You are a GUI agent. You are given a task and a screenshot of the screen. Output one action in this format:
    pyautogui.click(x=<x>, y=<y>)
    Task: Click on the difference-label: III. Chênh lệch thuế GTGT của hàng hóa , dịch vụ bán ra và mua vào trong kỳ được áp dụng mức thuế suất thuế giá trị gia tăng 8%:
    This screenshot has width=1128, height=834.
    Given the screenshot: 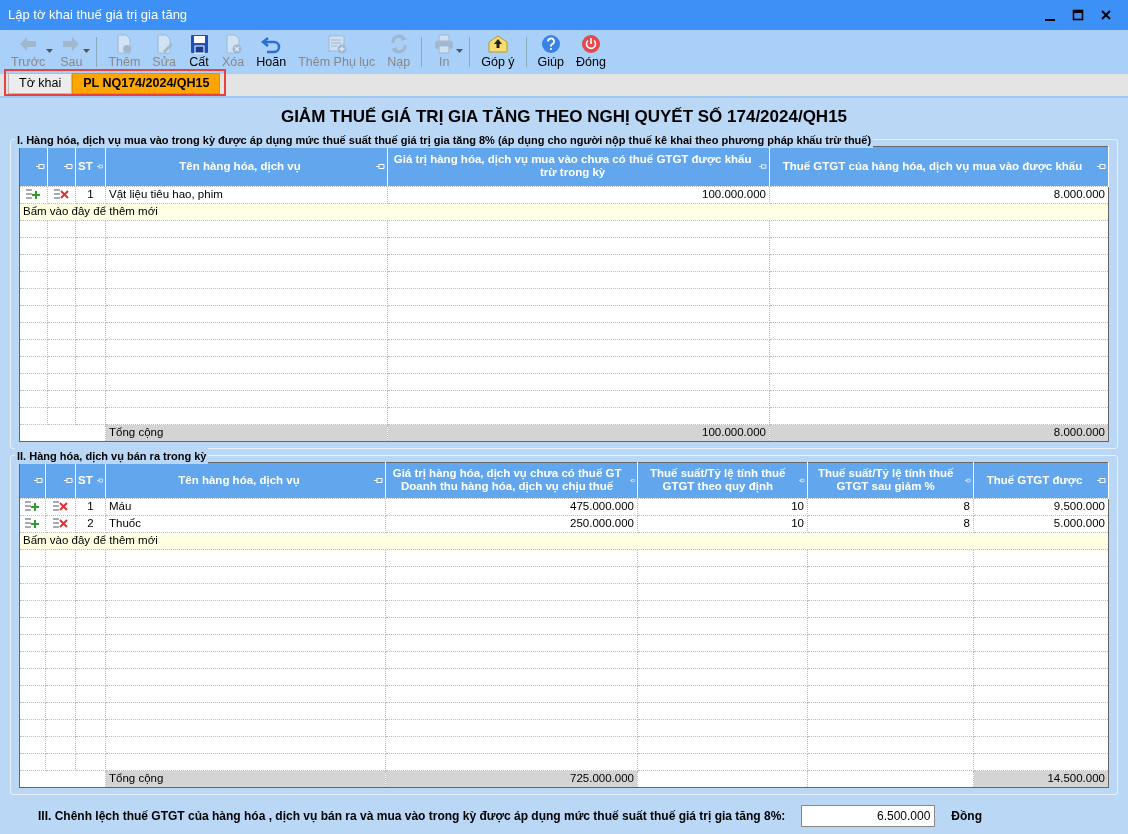 What is the action you would take?
    pyautogui.click(x=412, y=816)
    